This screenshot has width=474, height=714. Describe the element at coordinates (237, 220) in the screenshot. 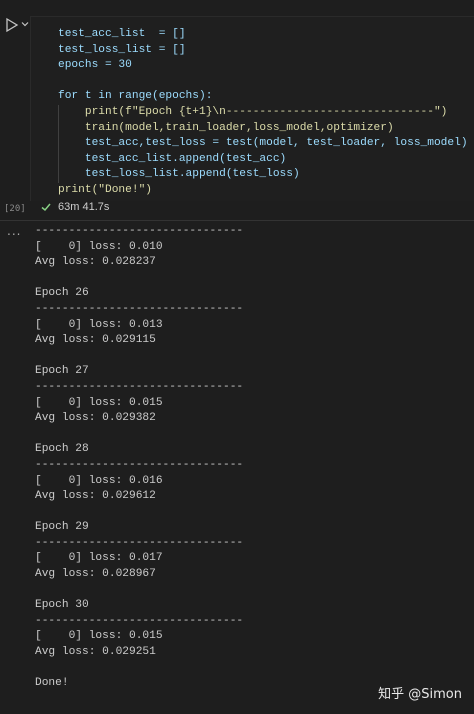

I see `cell-divider` at that location.